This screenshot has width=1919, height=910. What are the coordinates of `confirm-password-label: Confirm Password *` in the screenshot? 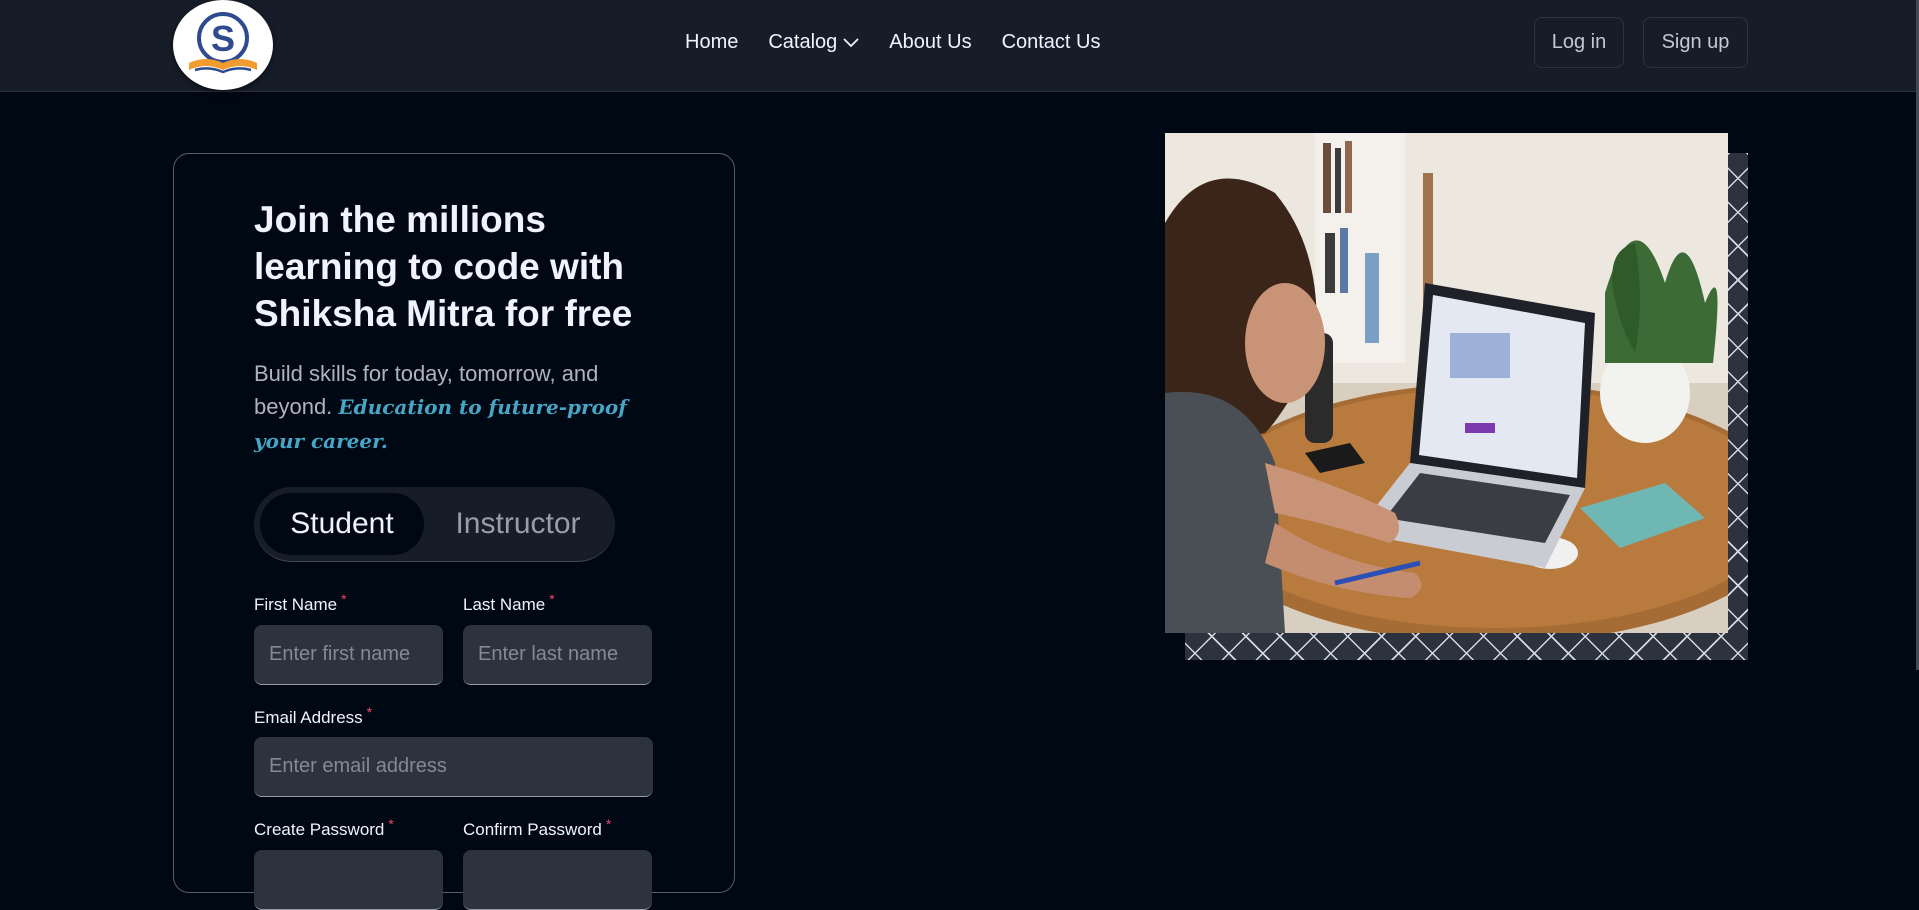 It's located at (537, 828).